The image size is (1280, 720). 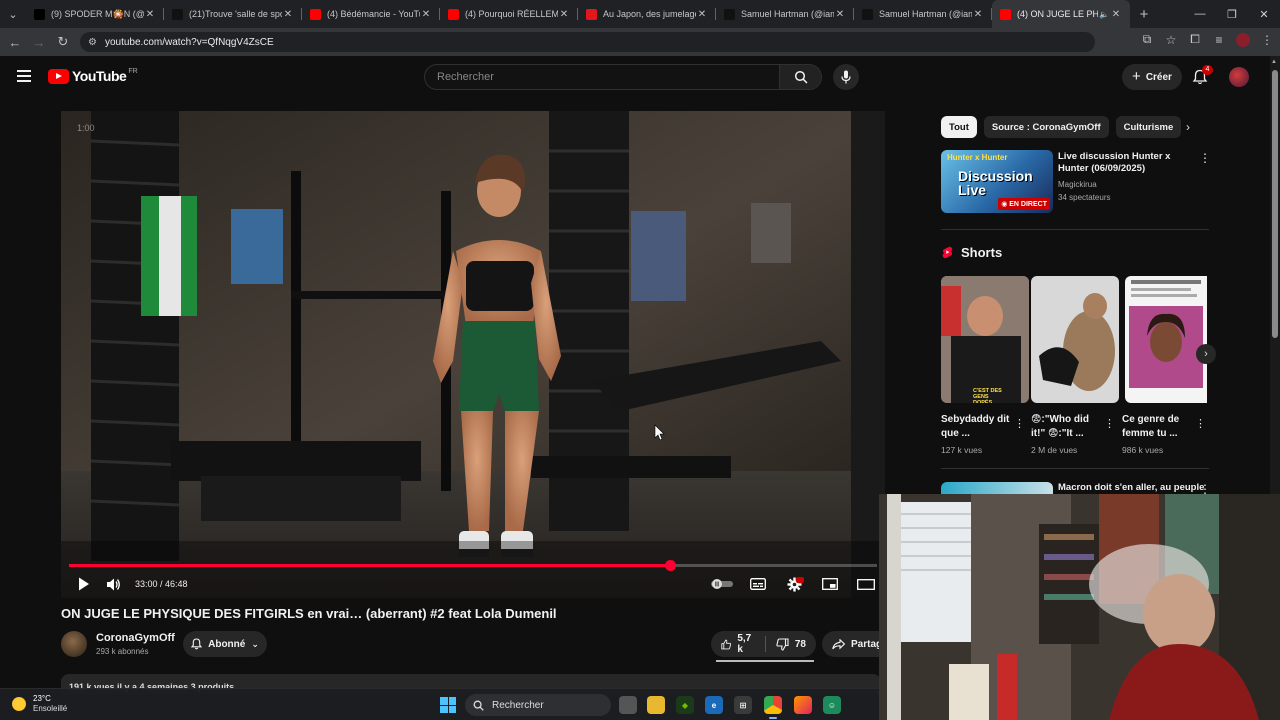 What do you see at coordinates (794, 584) in the screenshot?
I see `settings-button` at bounding box center [794, 584].